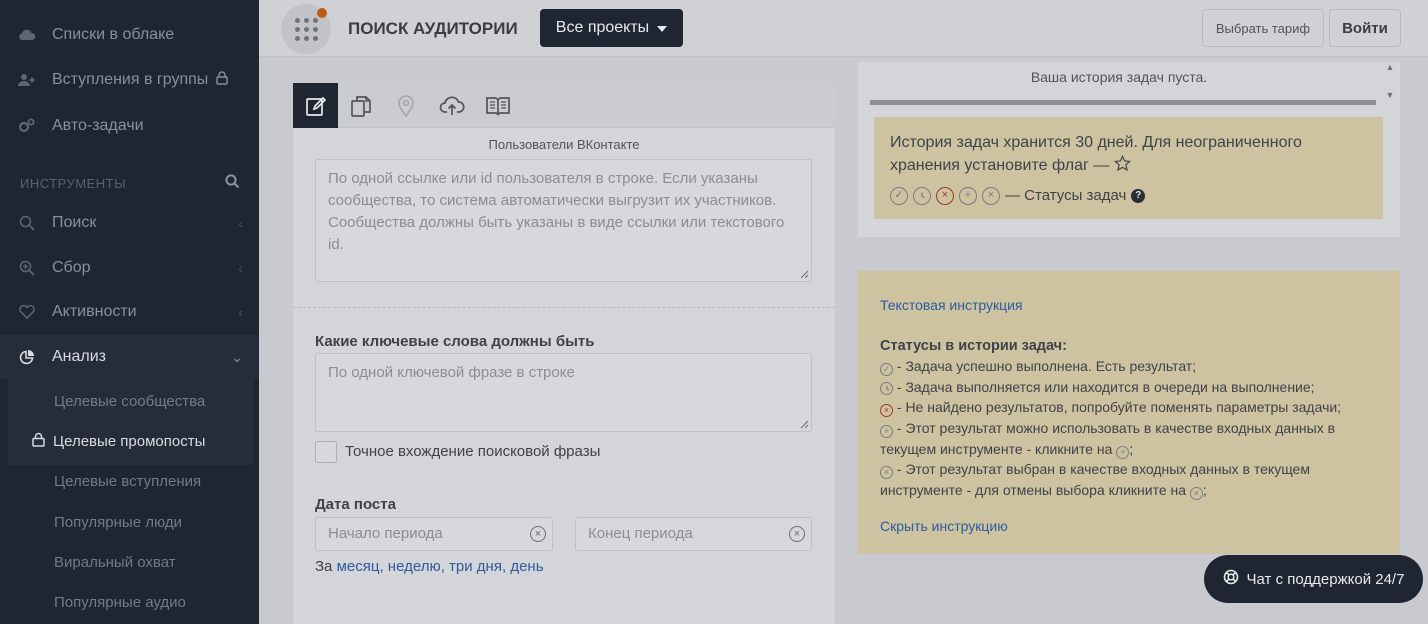 This screenshot has height=624, width=1428. Describe the element at coordinates (451, 372) in the screenshot. I see `keywords-placeholder: По одной ключевой фразе в строке` at that location.